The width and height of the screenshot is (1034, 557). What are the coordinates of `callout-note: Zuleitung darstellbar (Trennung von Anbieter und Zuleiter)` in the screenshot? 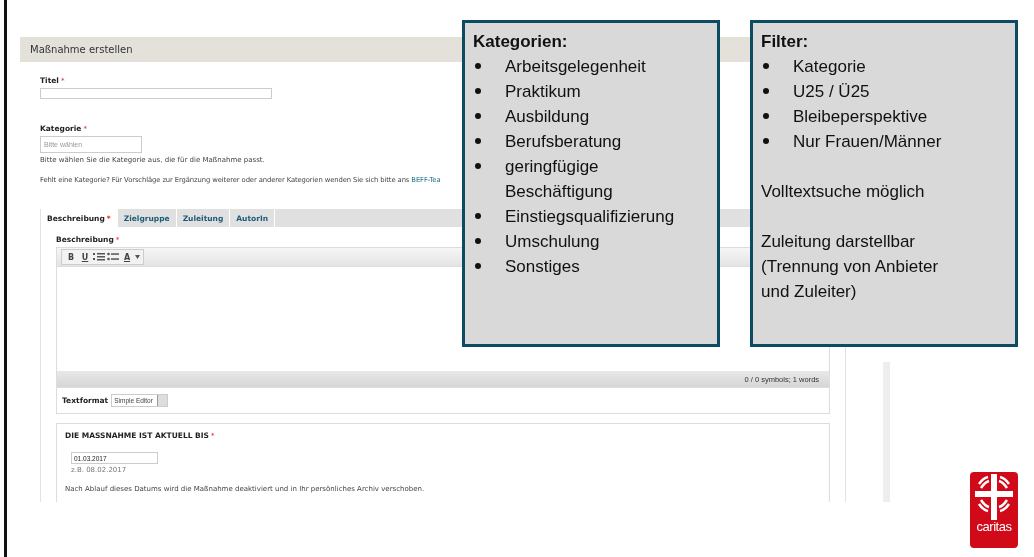 It's located at (850, 267).